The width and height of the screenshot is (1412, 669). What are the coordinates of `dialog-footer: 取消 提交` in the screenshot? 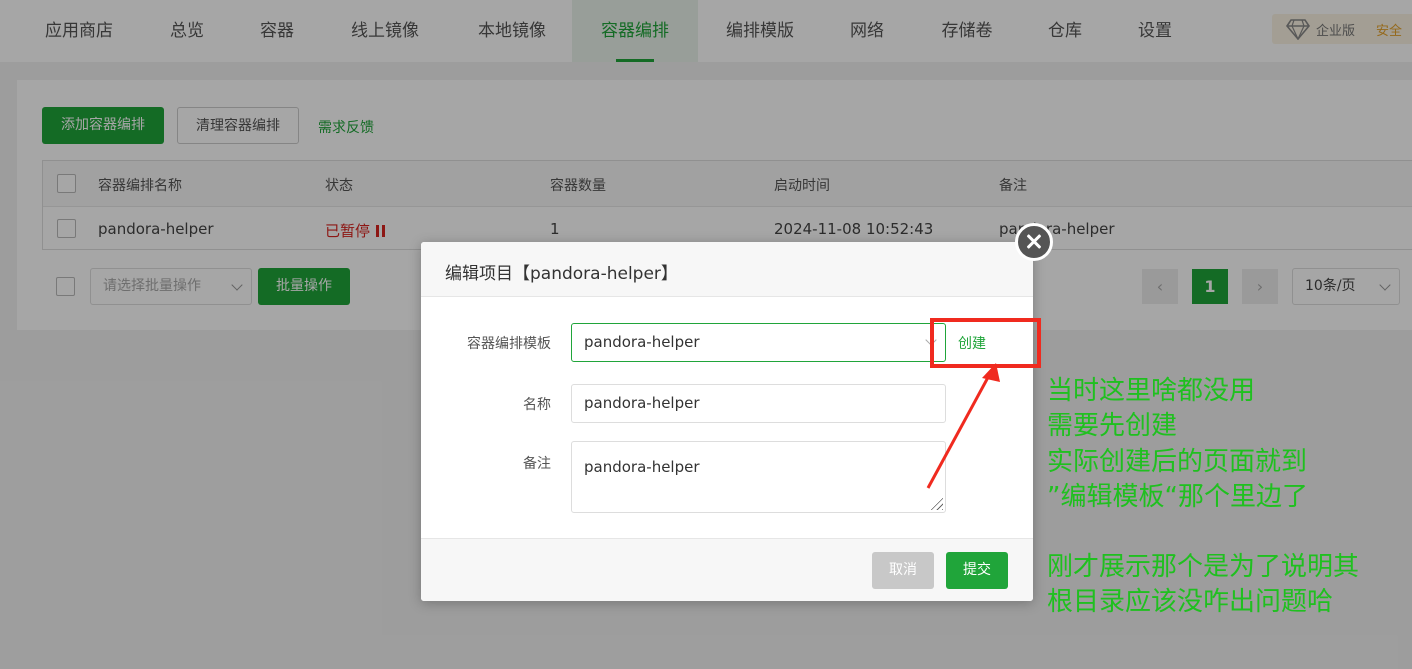 It's located at (727, 569).